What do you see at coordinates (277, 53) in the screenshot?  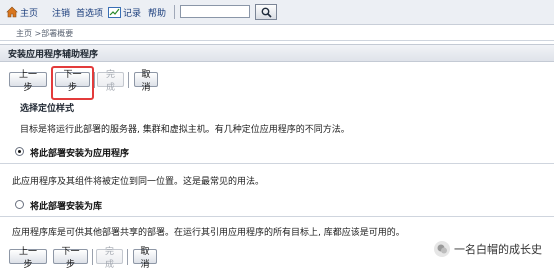 I see `panel-header: 安装应用程序辅助程序` at bounding box center [277, 53].